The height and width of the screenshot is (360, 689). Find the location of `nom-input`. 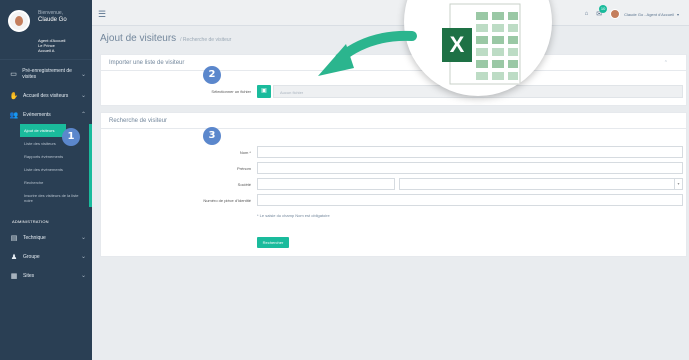

nom-input is located at coordinates (470, 152).